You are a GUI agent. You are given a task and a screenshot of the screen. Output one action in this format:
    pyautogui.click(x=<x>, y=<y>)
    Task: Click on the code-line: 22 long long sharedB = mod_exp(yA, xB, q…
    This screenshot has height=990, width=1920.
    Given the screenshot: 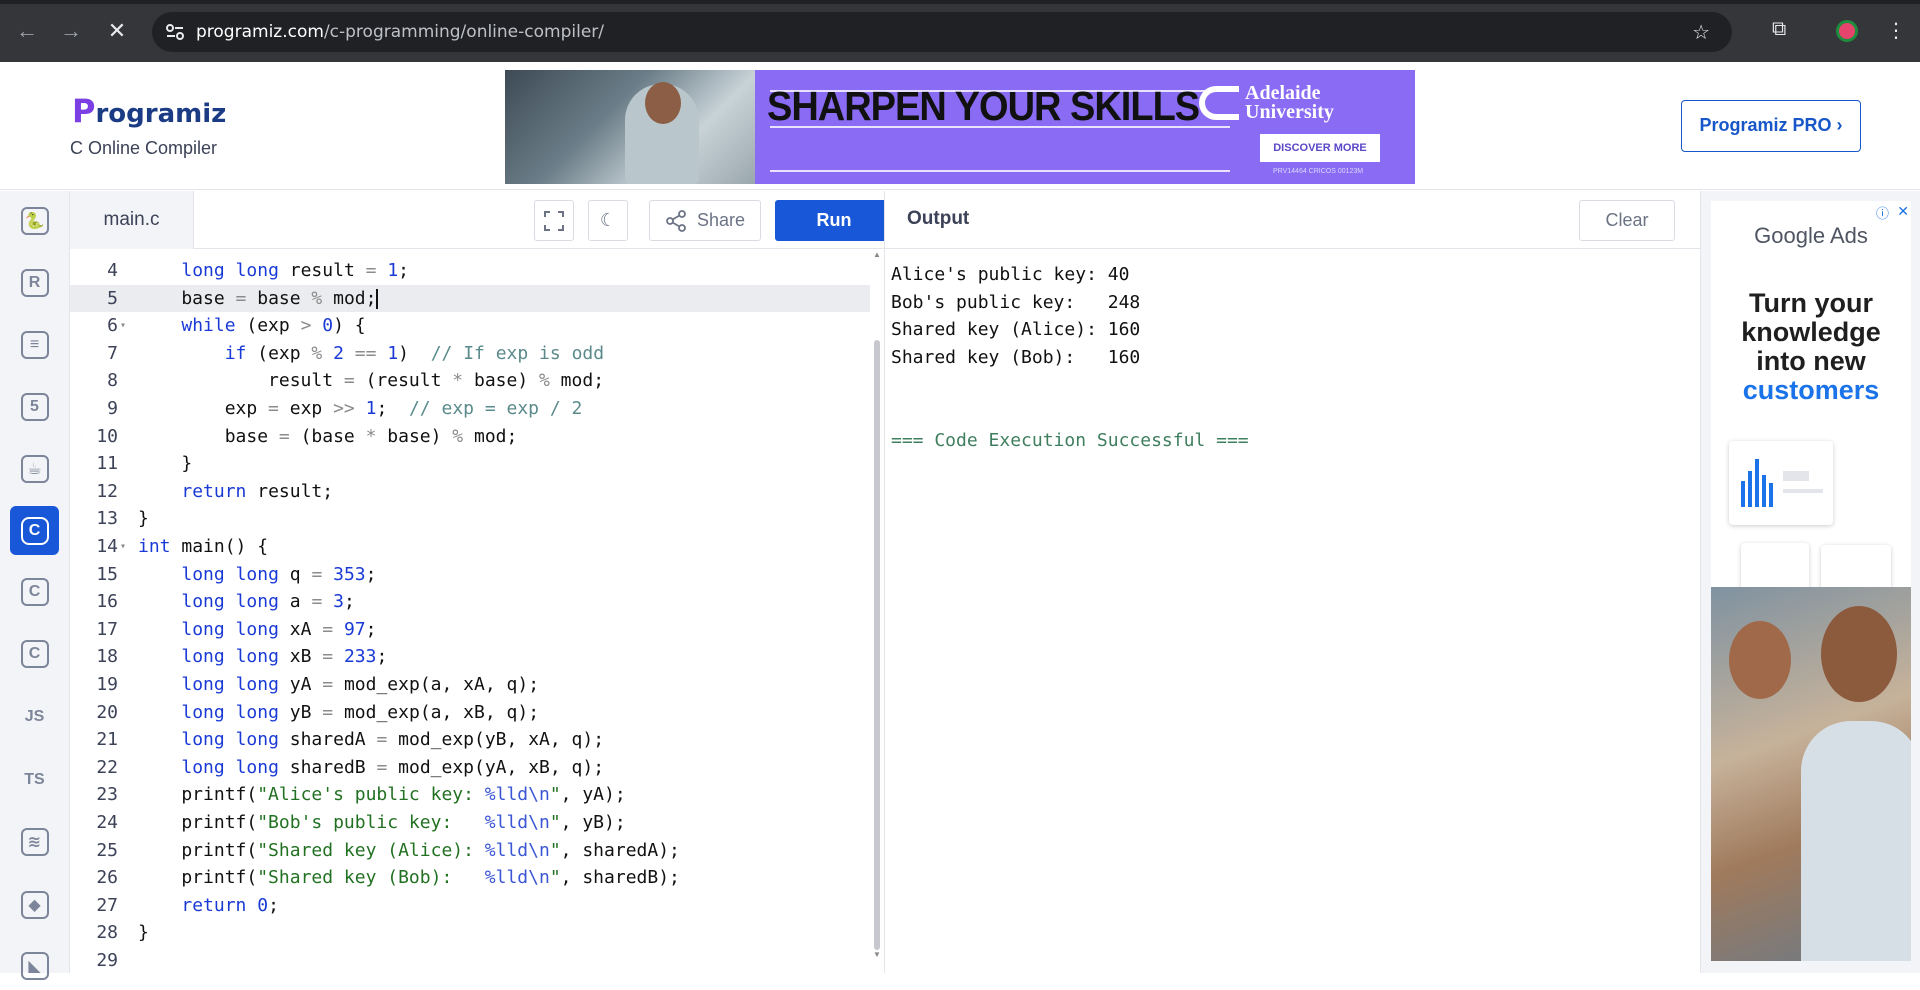 What is the action you would take?
    pyautogui.click(x=470, y=768)
    